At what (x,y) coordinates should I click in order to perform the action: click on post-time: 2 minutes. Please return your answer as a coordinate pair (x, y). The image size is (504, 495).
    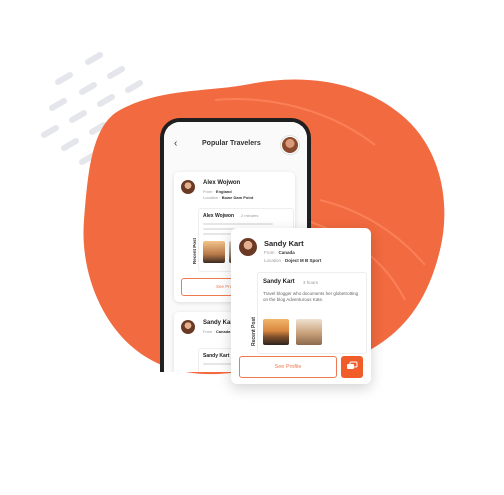
    Looking at the image, I should click on (250, 215).